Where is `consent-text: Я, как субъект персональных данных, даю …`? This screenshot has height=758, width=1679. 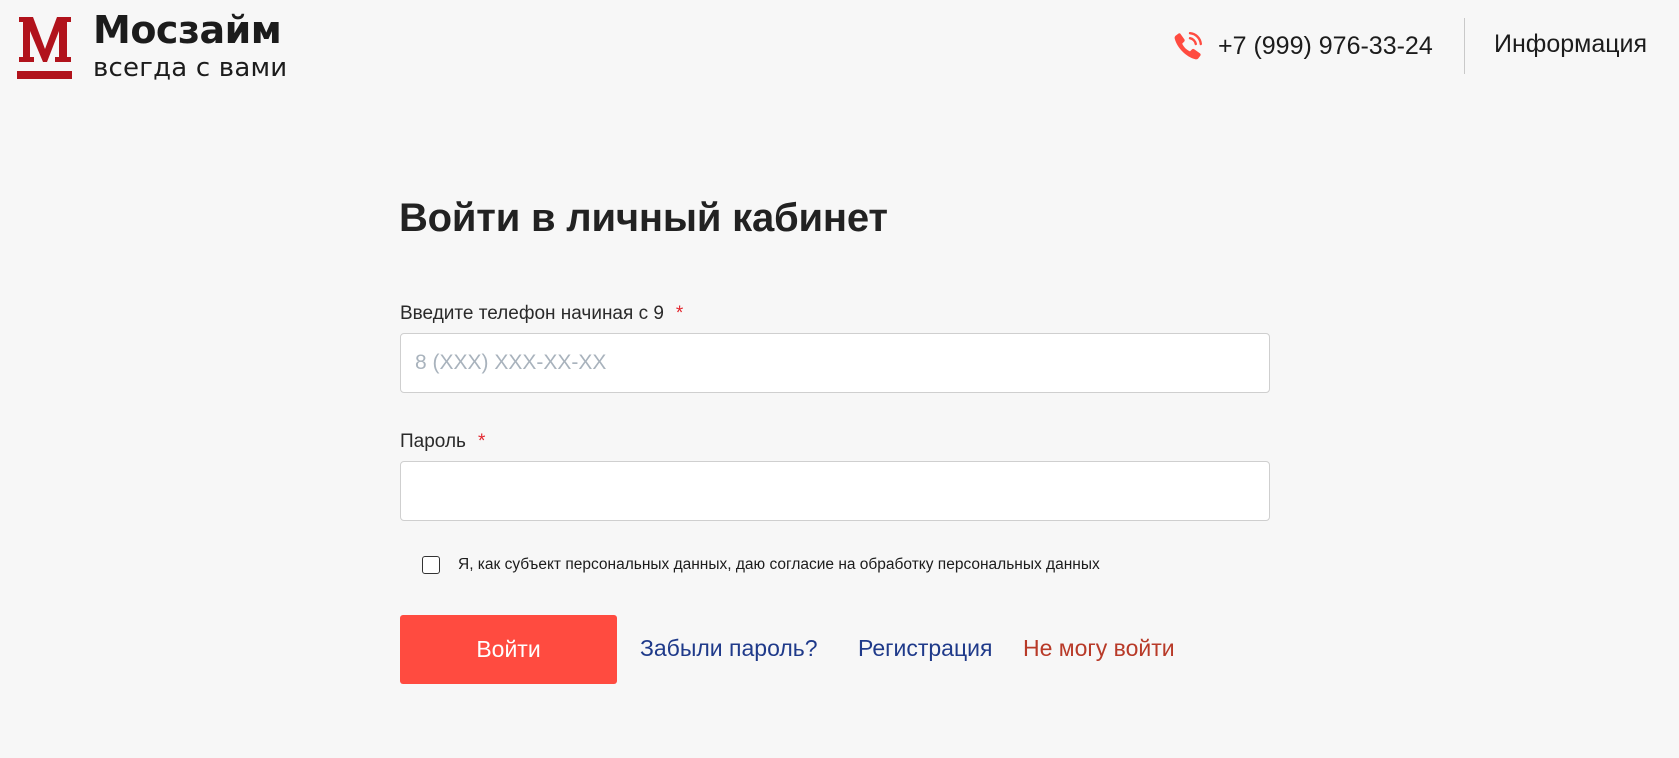
consent-text: Я, как субъект персональных данных, даю … is located at coordinates (779, 564).